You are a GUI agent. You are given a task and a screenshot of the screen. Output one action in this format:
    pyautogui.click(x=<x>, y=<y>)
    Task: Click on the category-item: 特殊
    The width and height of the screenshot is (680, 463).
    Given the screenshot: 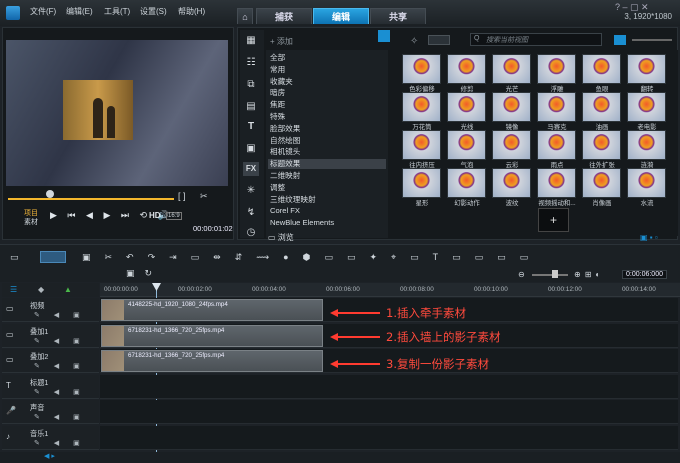 What is the action you would take?
    pyautogui.click(x=277, y=117)
    